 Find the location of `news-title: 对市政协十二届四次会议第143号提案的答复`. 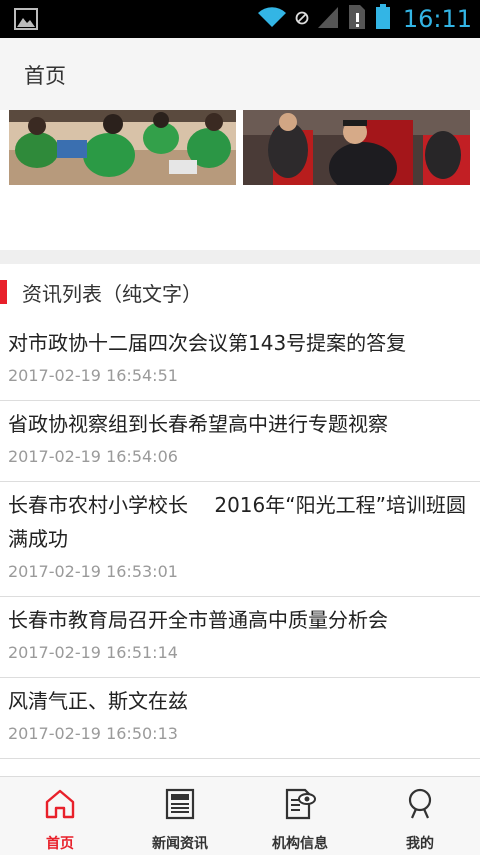

news-title: 对市政协十二届四次会议第143号提案的答复 is located at coordinates (207, 343).